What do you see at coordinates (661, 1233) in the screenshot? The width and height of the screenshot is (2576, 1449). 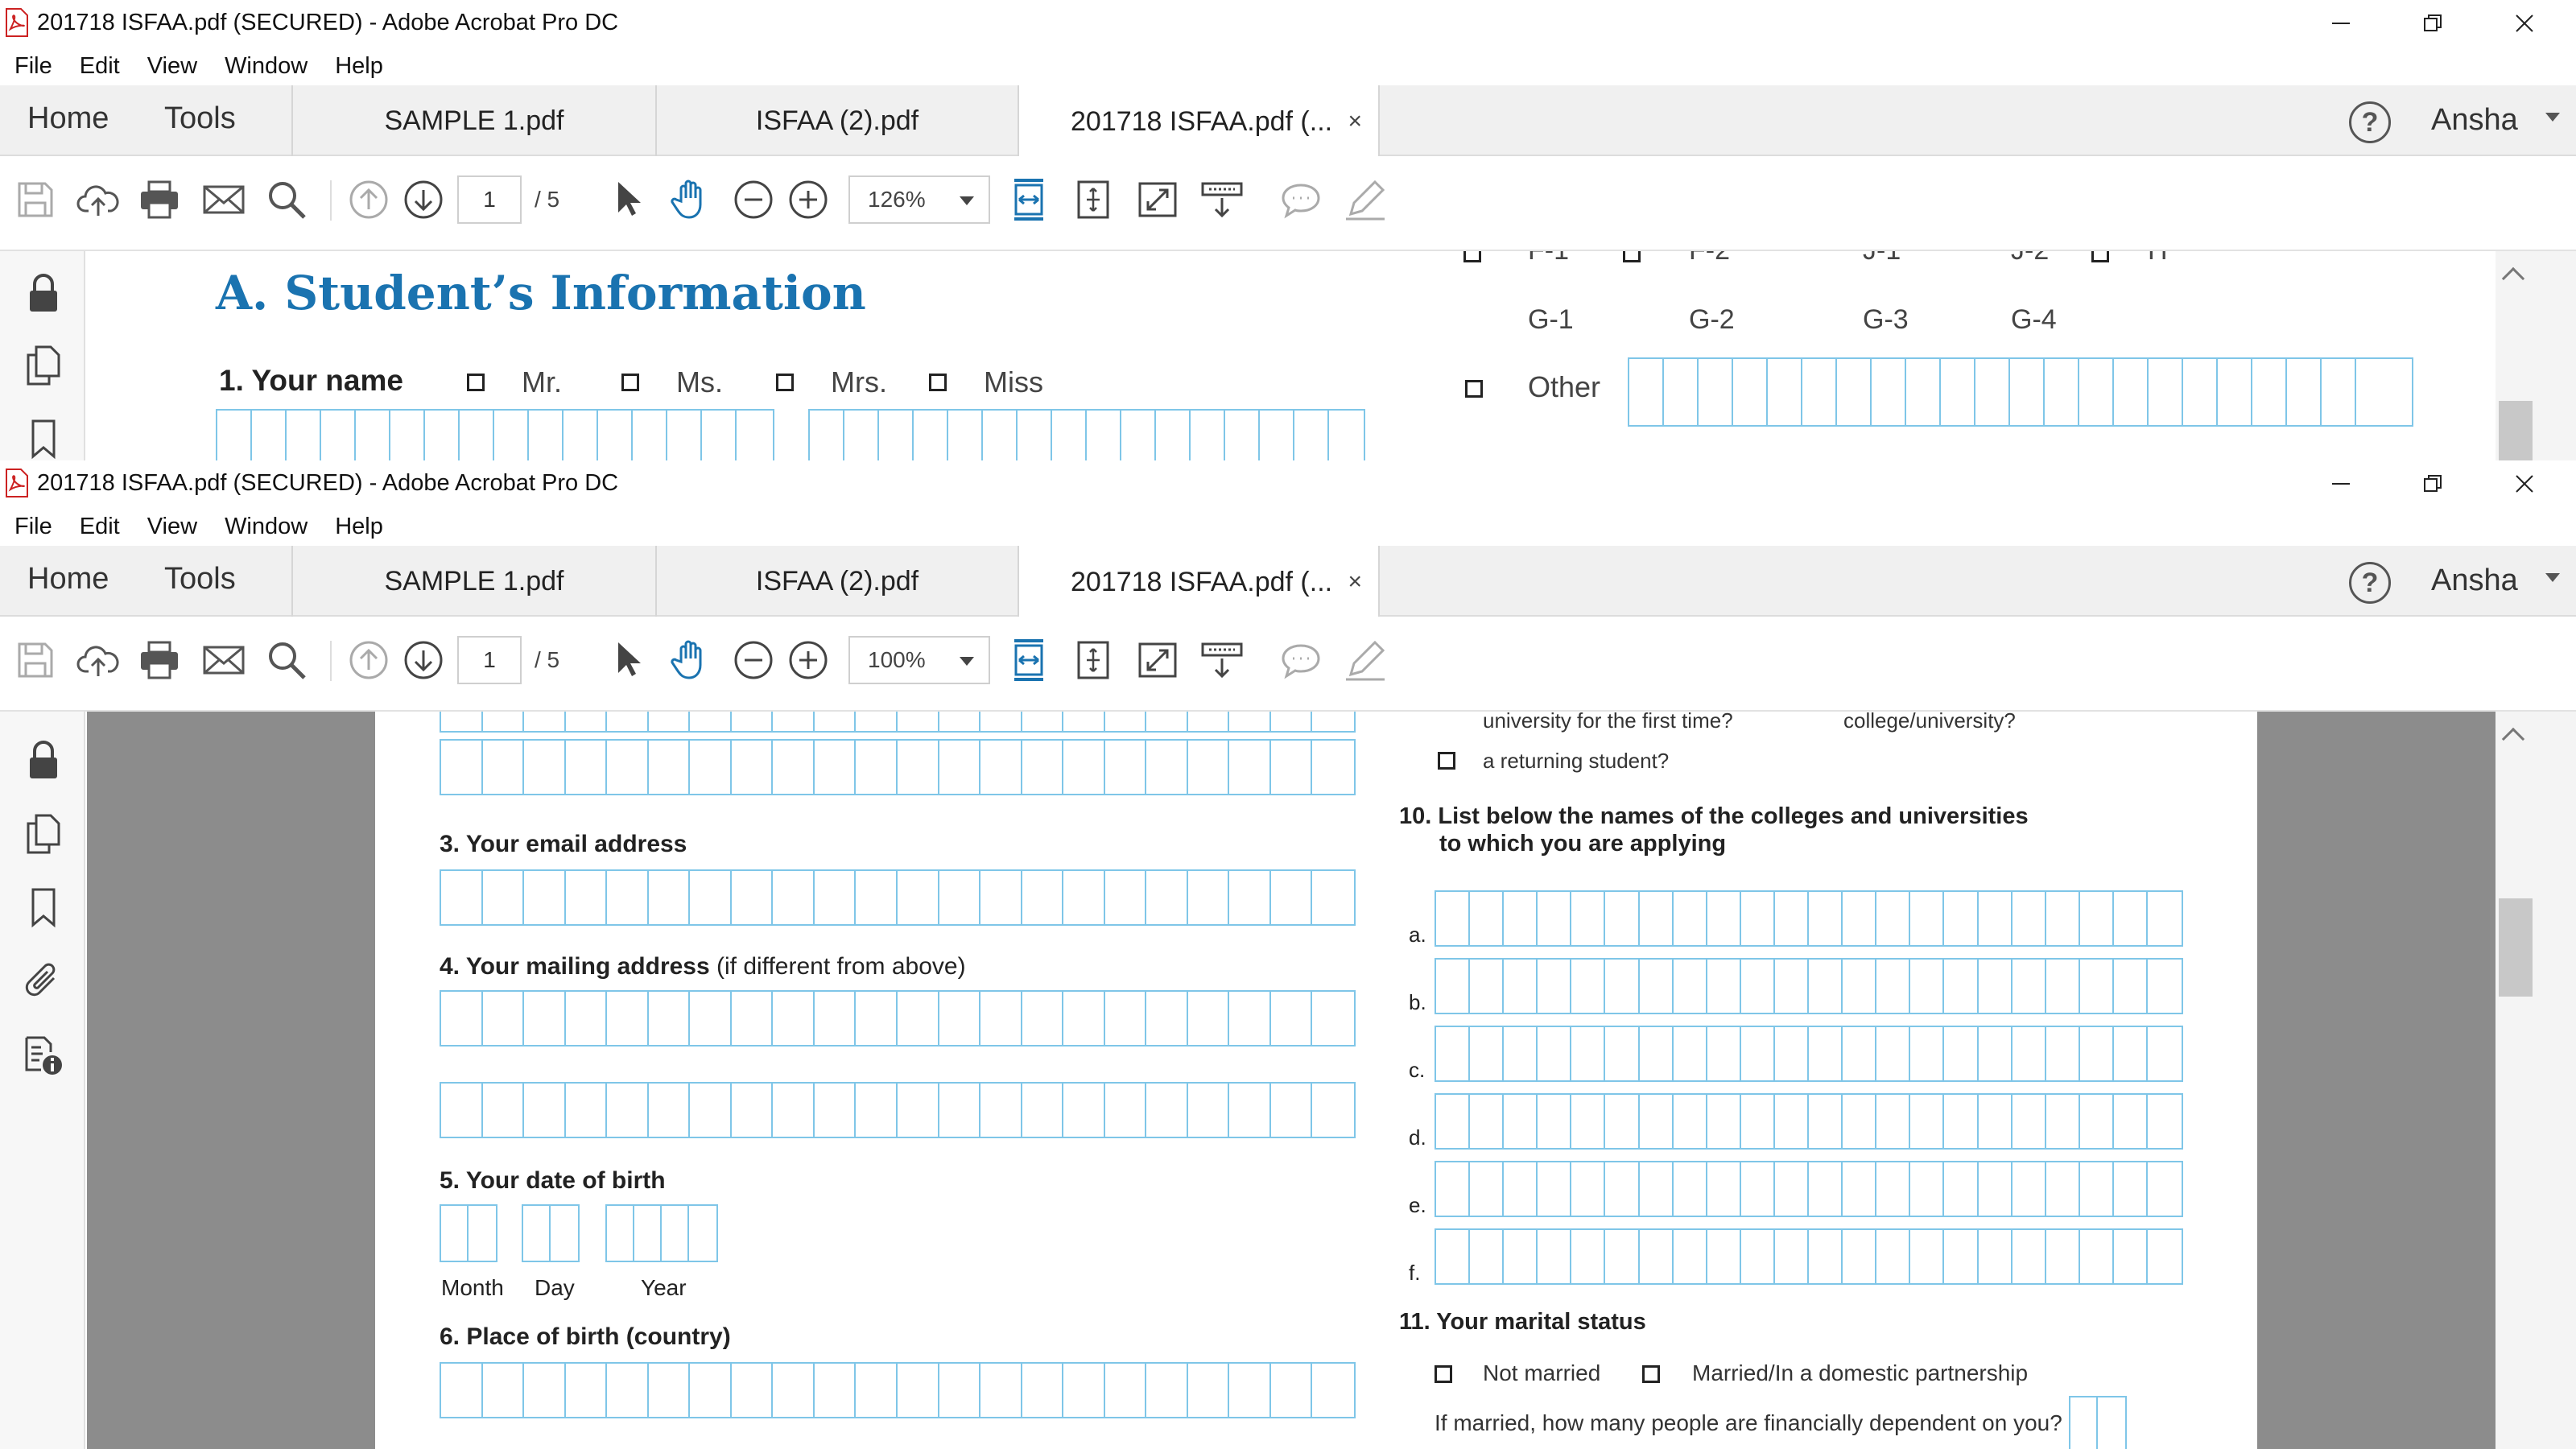 I see `dob-year-field` at bounding box center [661, 1233].